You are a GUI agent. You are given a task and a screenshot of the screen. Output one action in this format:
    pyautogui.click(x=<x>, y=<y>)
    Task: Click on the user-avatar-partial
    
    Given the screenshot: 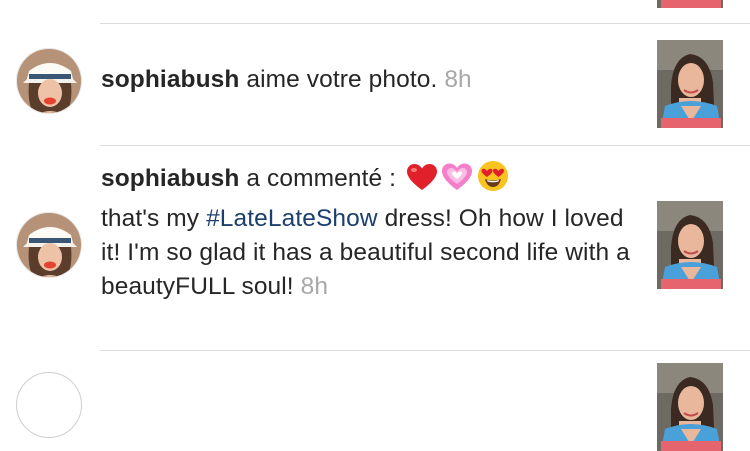 What is the action you would take?
    pyautogui.click(x=49, y=405)
    